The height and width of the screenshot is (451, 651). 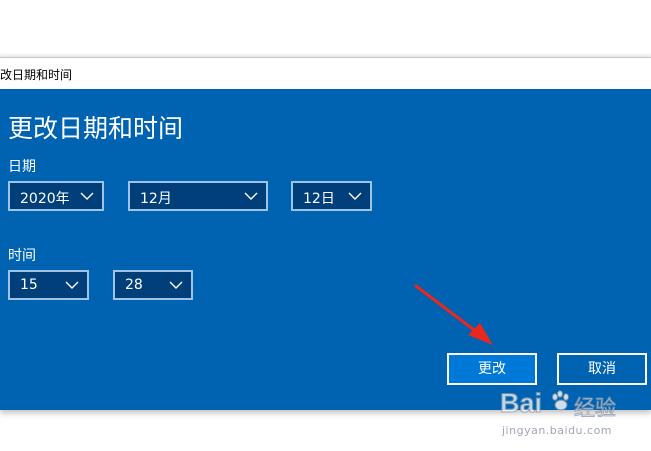 I want to click on hour-dropdown: 15, so click(x=48, y=285).